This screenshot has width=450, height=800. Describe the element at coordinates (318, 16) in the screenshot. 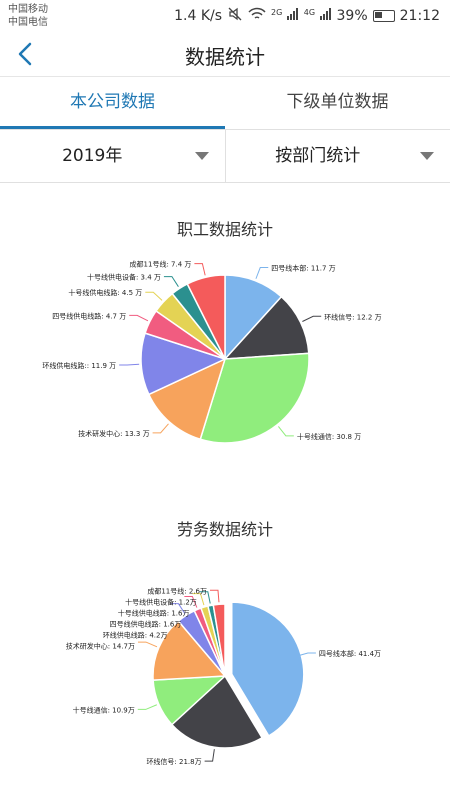

I see `signal-4g-icon: 4G` at that location.